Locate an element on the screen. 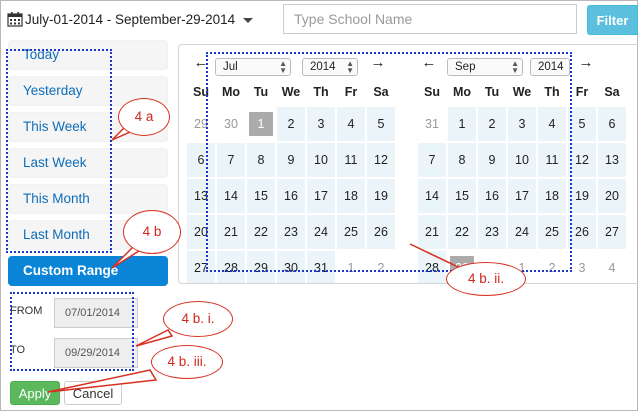 The width and height of the screenshot is (638, 411). calendar-icon is located at coordinates (15, 19).